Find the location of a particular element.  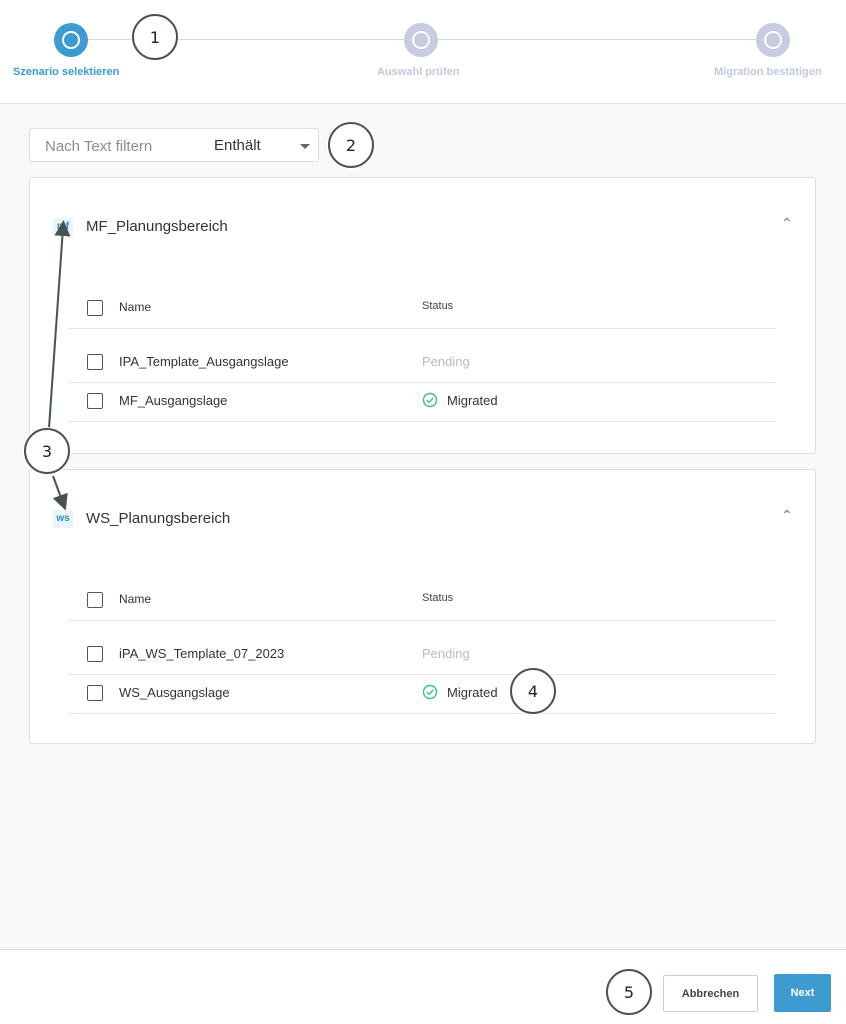

callout-3: 3 is located at coordinates (47, 451).